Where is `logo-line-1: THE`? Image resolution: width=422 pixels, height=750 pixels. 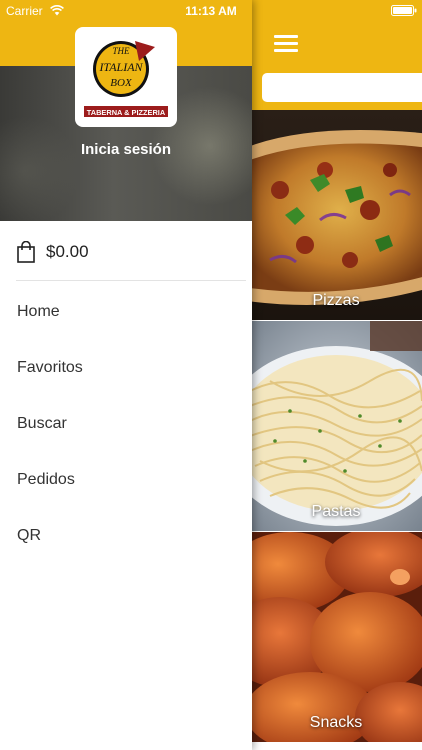 logo-line-1: THE is located at coordinates (121, 51).